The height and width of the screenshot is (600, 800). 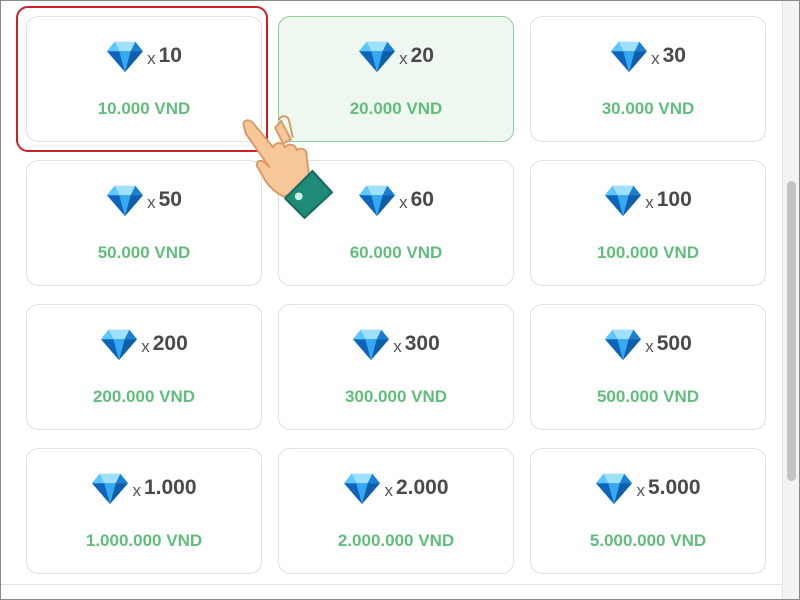 What do you see at coordinates (422, 343) in the screenshot?
I see `diamond-quantity: 300` at bounding box center [422, 343].